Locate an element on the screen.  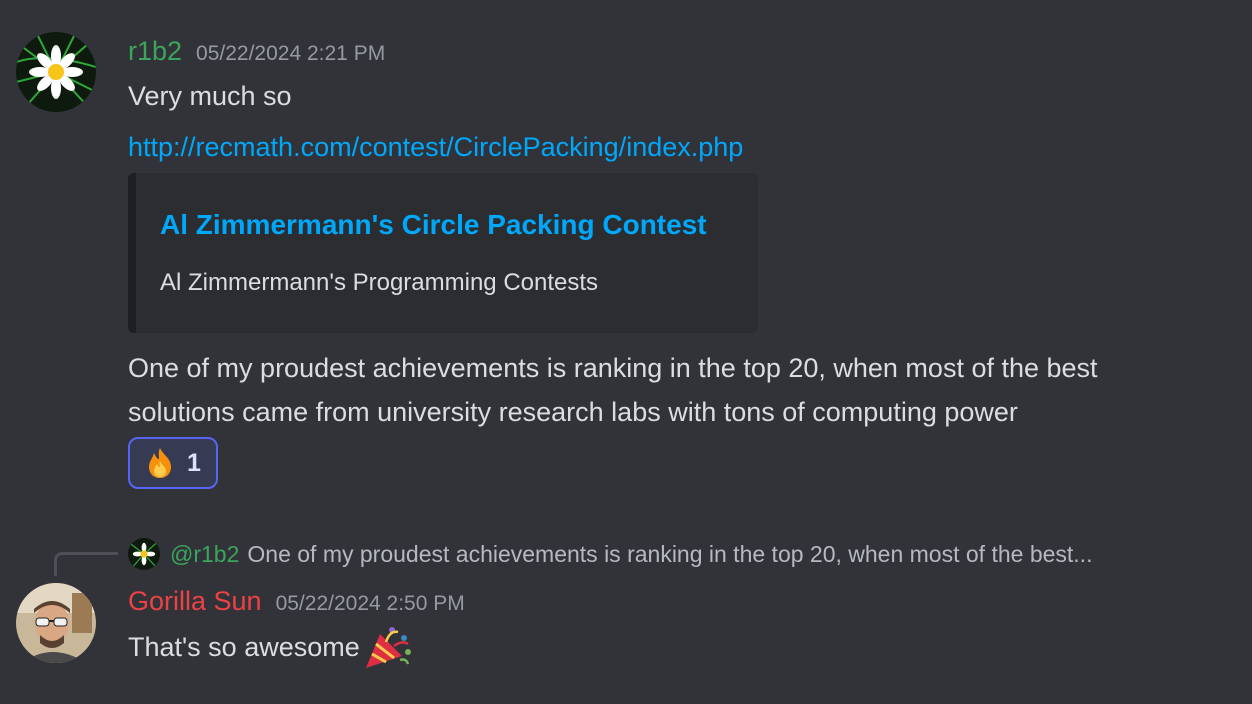
embed-title: Al Zimmermann's Circle Packing Contest is located at coordinates (433, 225).